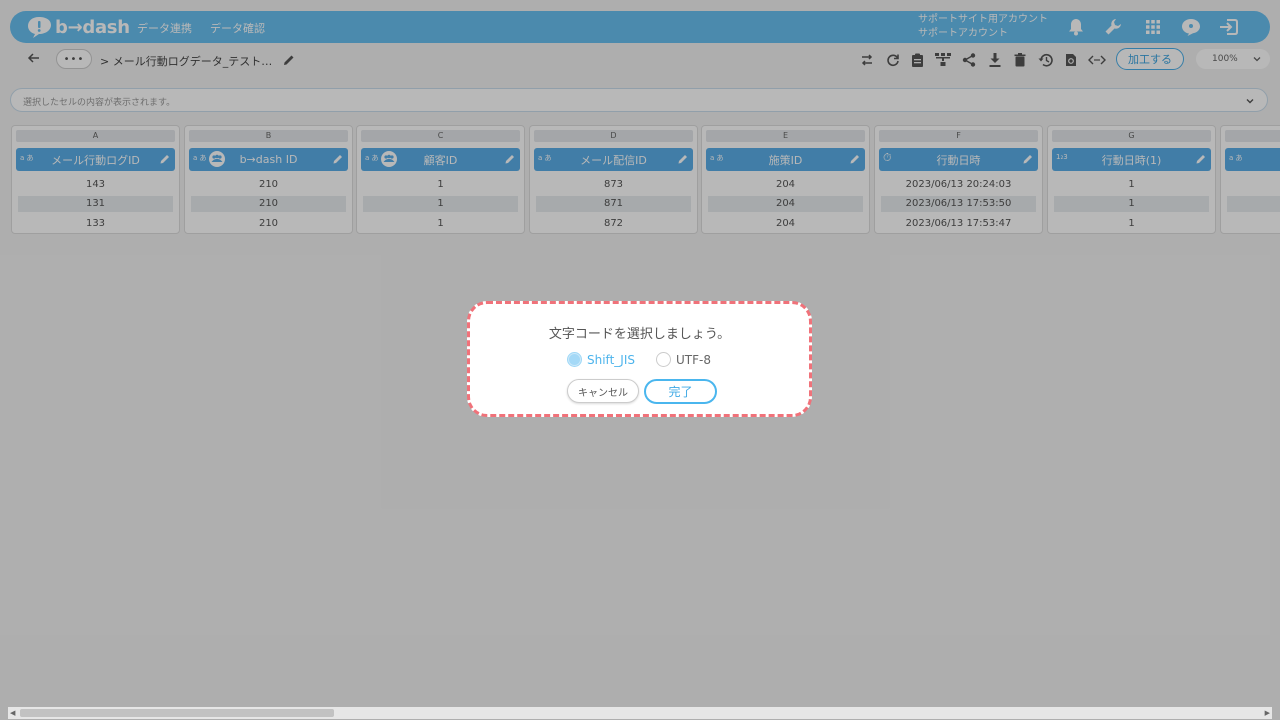 This screenshot has width=1280, height=720. Describe the element at coordinates (177, 713) in the screenshot. I see `scrollbar-thumb` at that location.